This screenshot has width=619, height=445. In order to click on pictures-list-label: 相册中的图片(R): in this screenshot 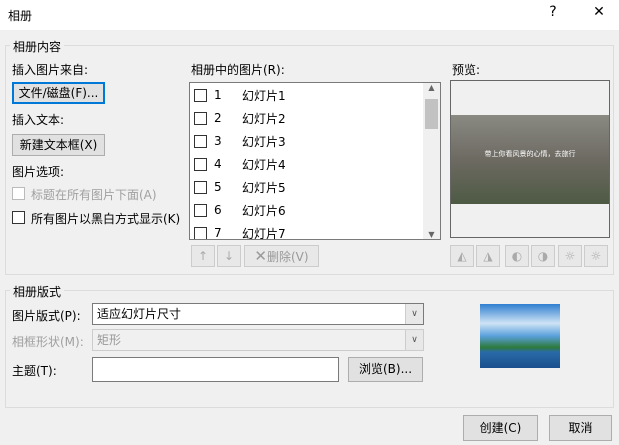, I will do `click(238, 70)`.